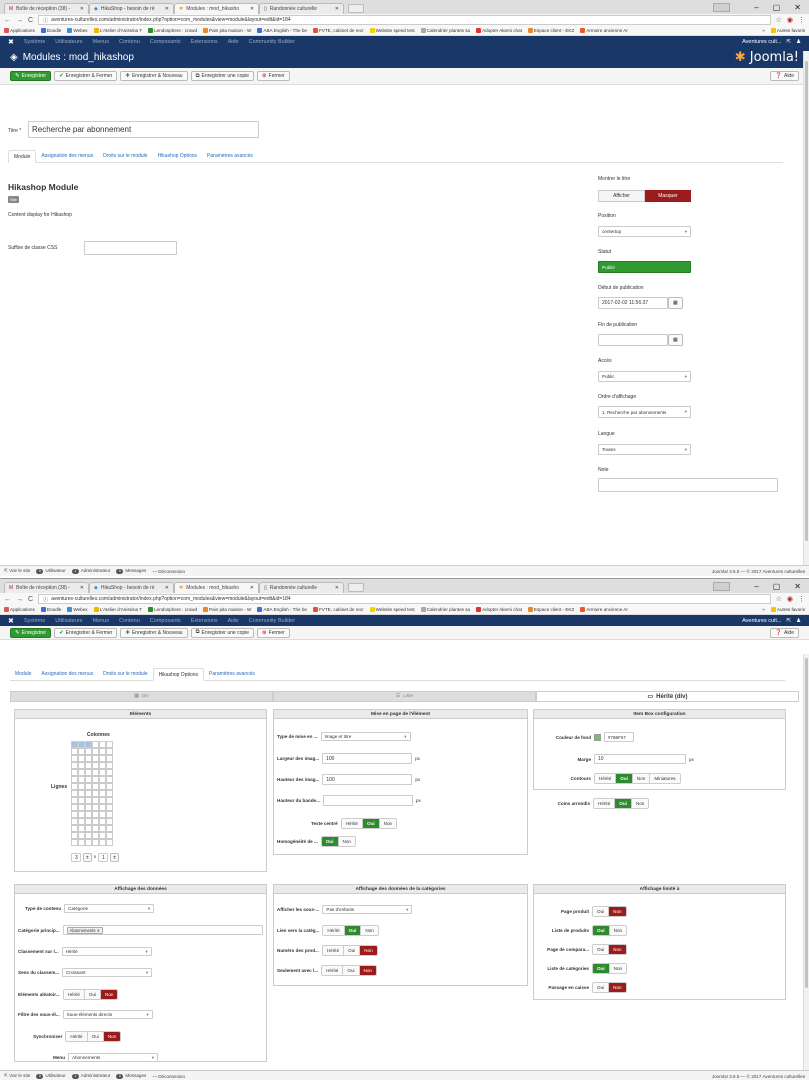  Describe the element at coordinates (756, 7) in the screenshot. I see `minimize-icon: –` at that location.